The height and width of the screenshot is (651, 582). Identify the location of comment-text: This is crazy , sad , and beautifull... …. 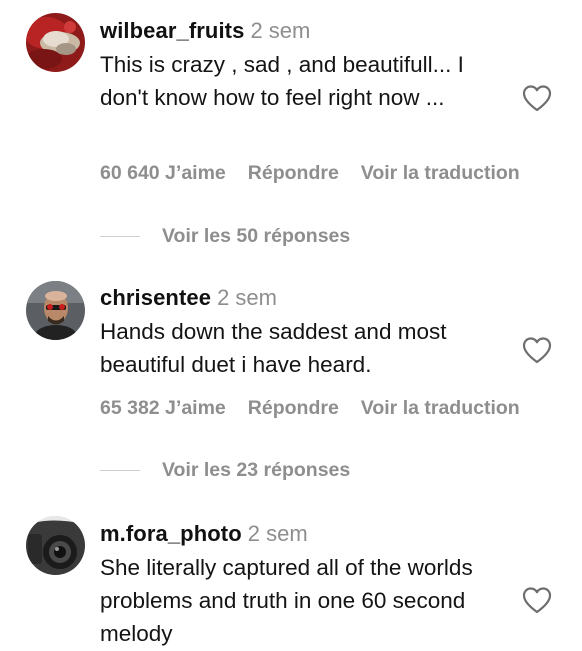
(282, 81).